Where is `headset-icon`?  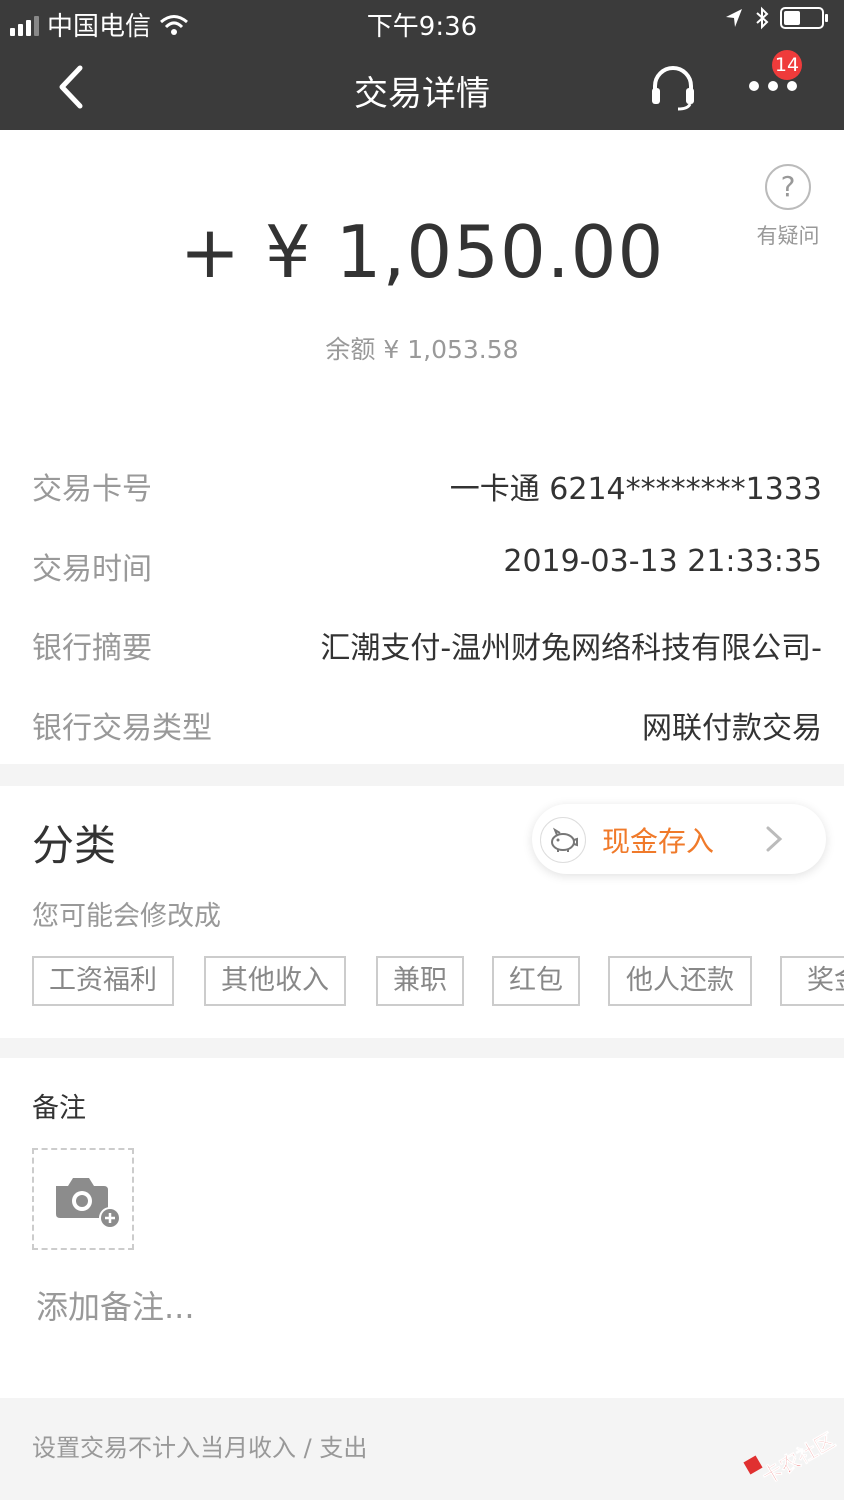
headset-icon is located at coordinates (673, 87).